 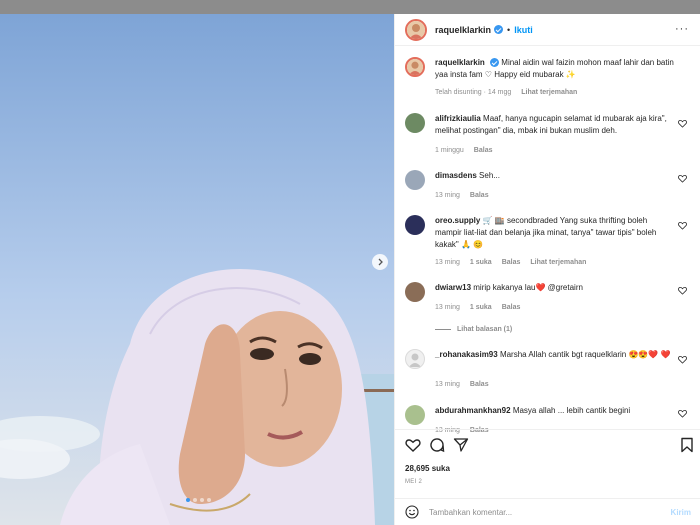 I want to click on post-actions, so click(x=550, y=447).